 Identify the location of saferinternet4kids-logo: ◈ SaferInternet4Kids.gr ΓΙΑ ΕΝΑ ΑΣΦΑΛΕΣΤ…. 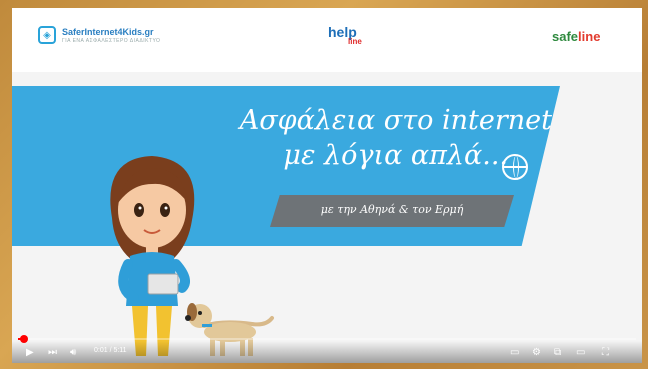
(99, 35).